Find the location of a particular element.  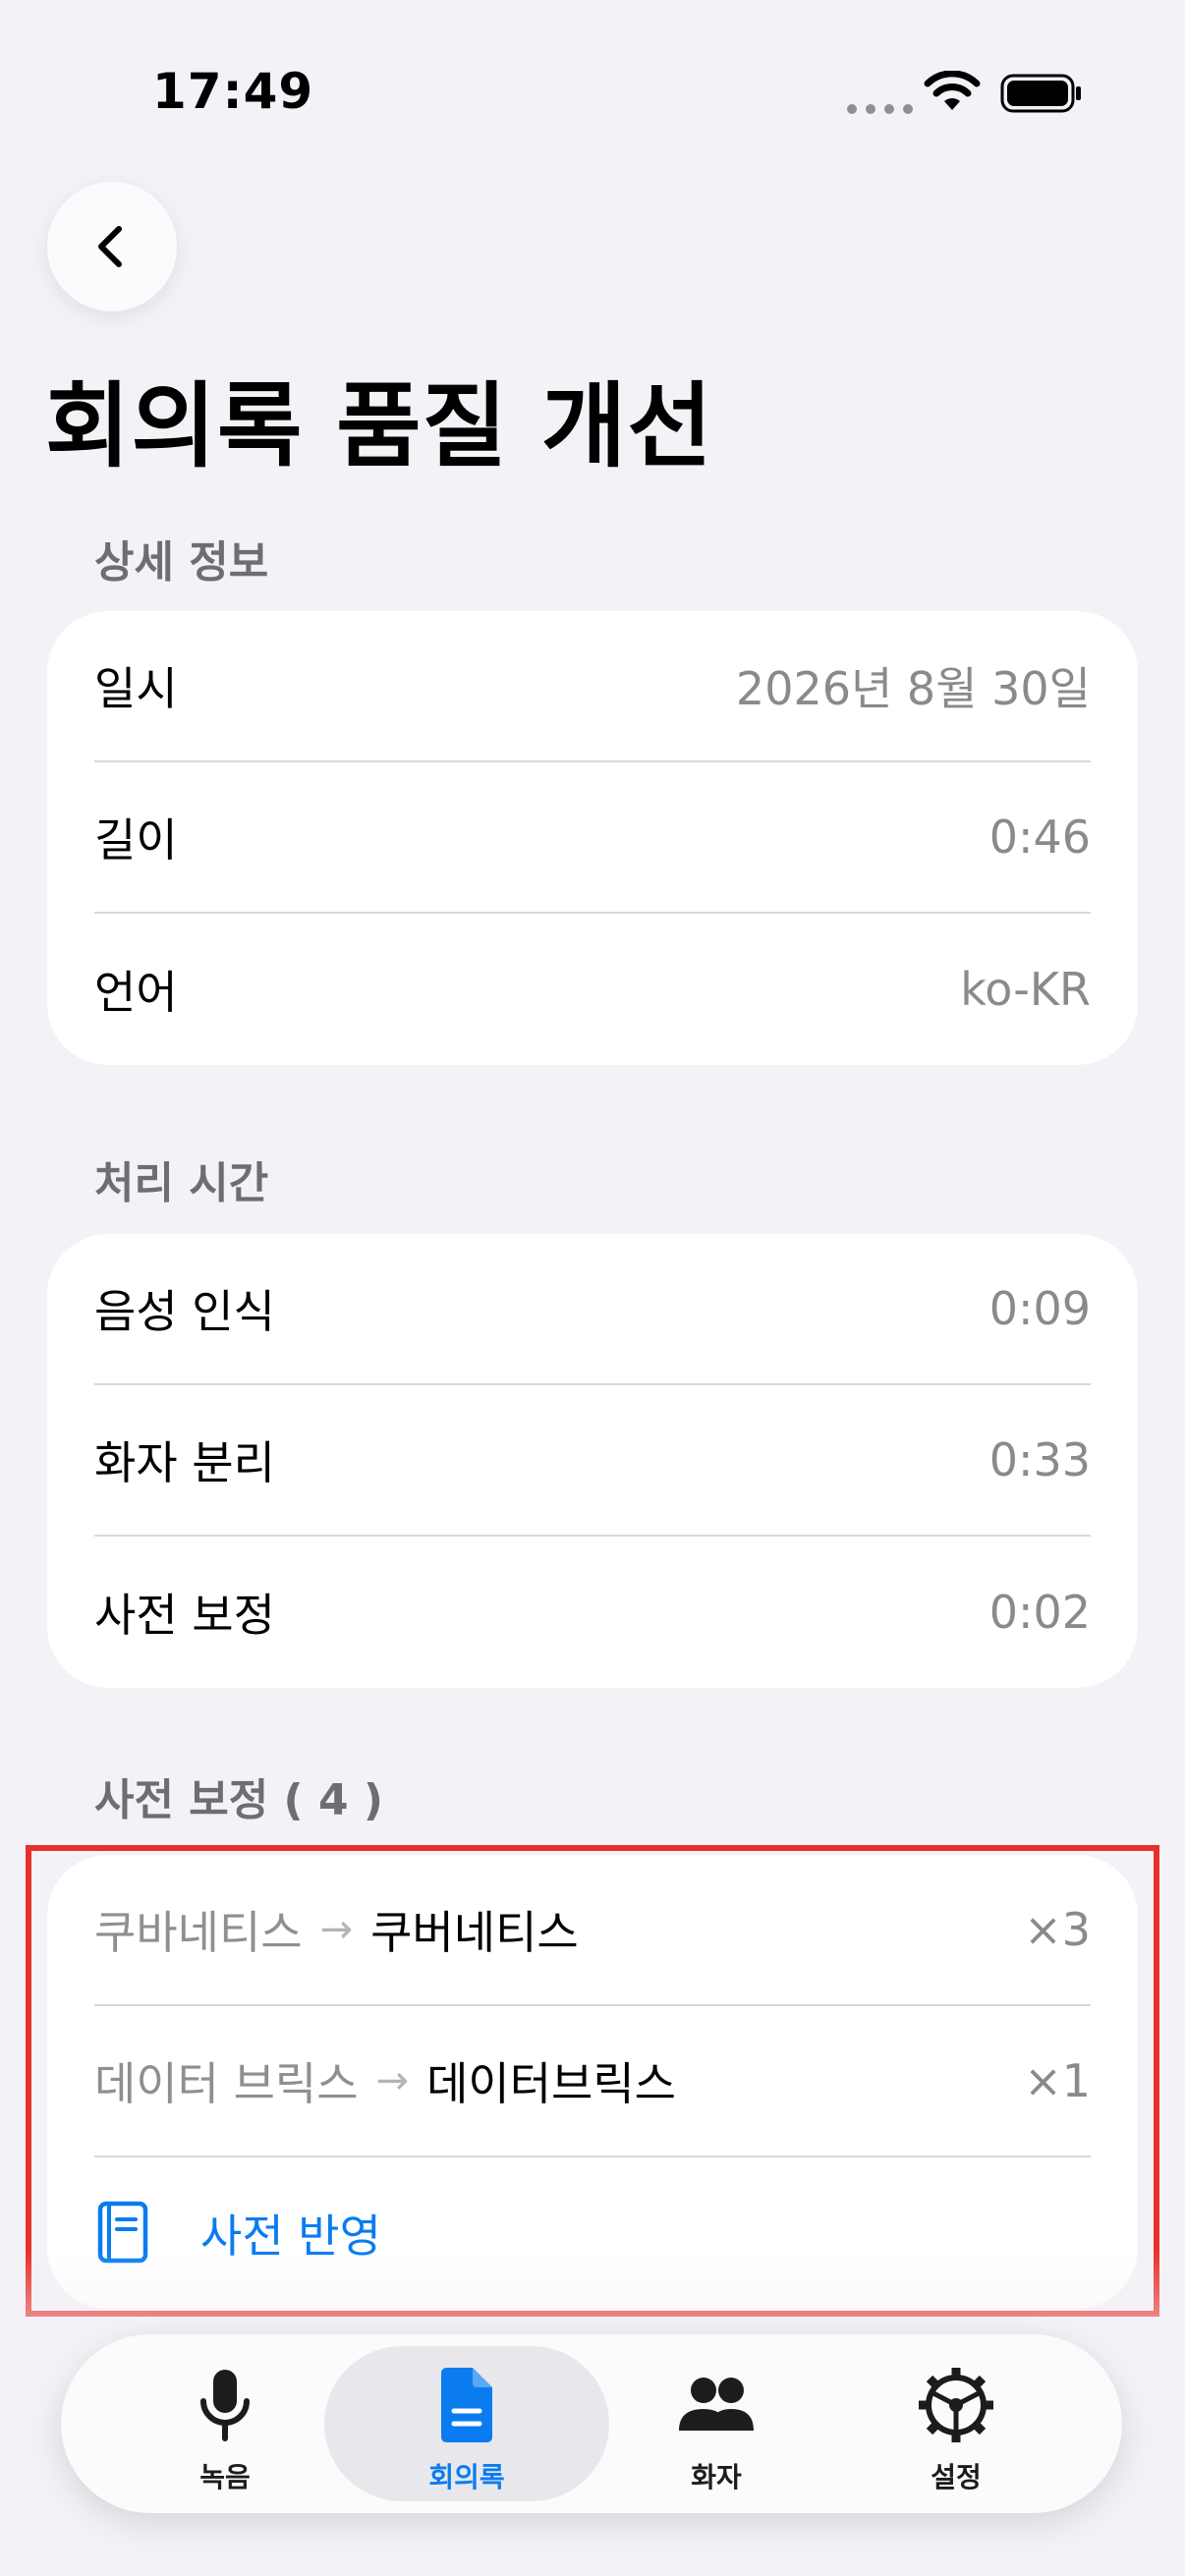

row-label: 언어 is located at coordinates (136, 992).